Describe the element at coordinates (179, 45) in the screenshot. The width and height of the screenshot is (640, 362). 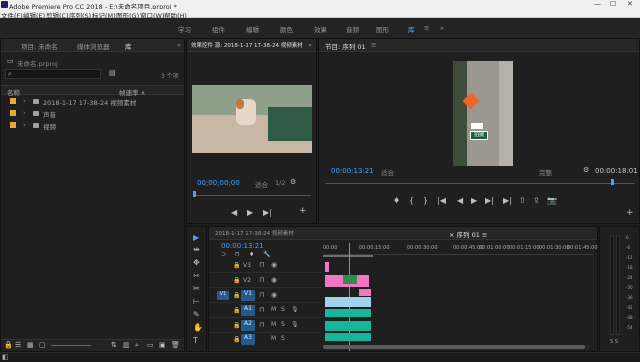
I see `tab-more-button: »` at that location.